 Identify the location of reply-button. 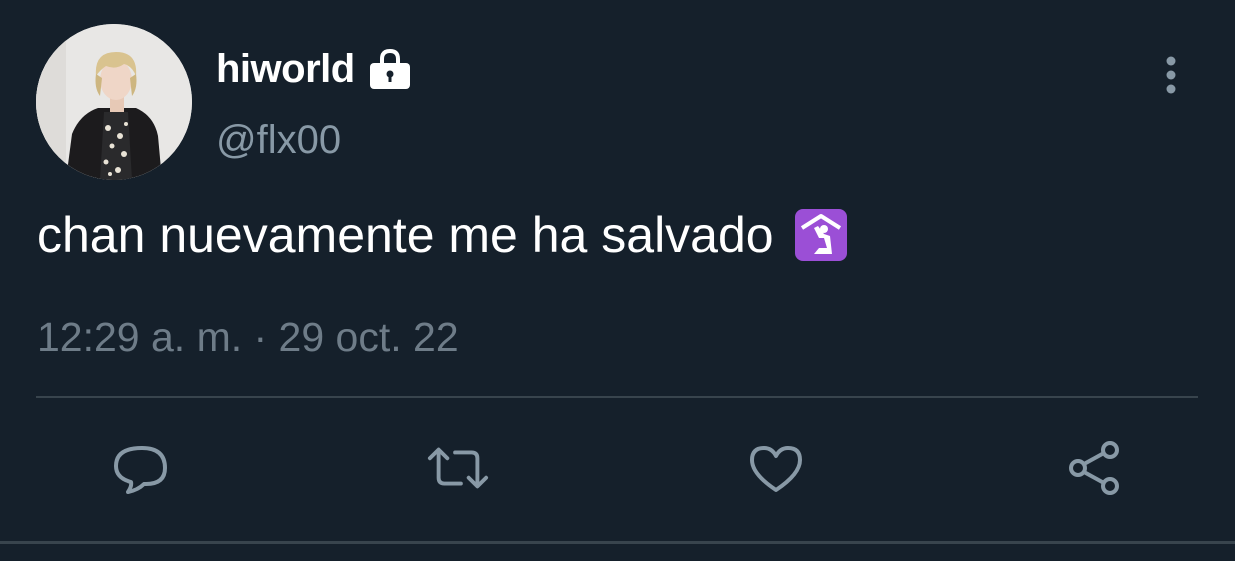
(140, 468).